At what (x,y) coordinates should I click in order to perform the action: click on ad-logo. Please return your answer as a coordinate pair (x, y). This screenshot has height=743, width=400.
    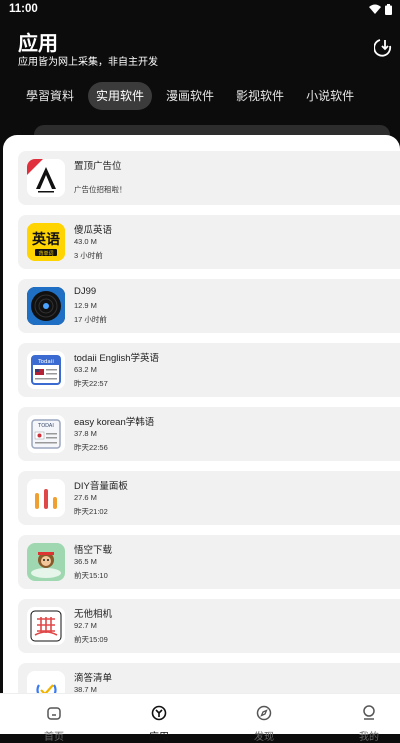
    Looking at the image, I should click on (46, 178).